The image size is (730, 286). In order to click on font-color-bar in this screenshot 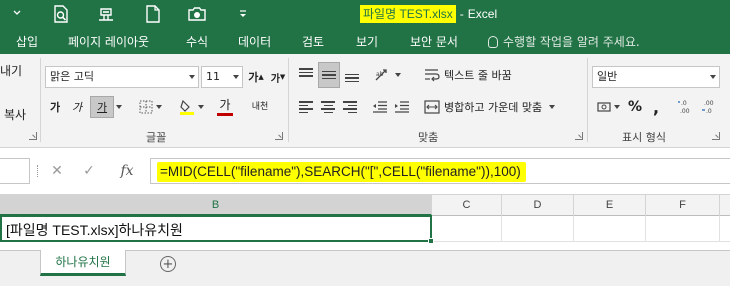, I will do `click(225, 114)`.